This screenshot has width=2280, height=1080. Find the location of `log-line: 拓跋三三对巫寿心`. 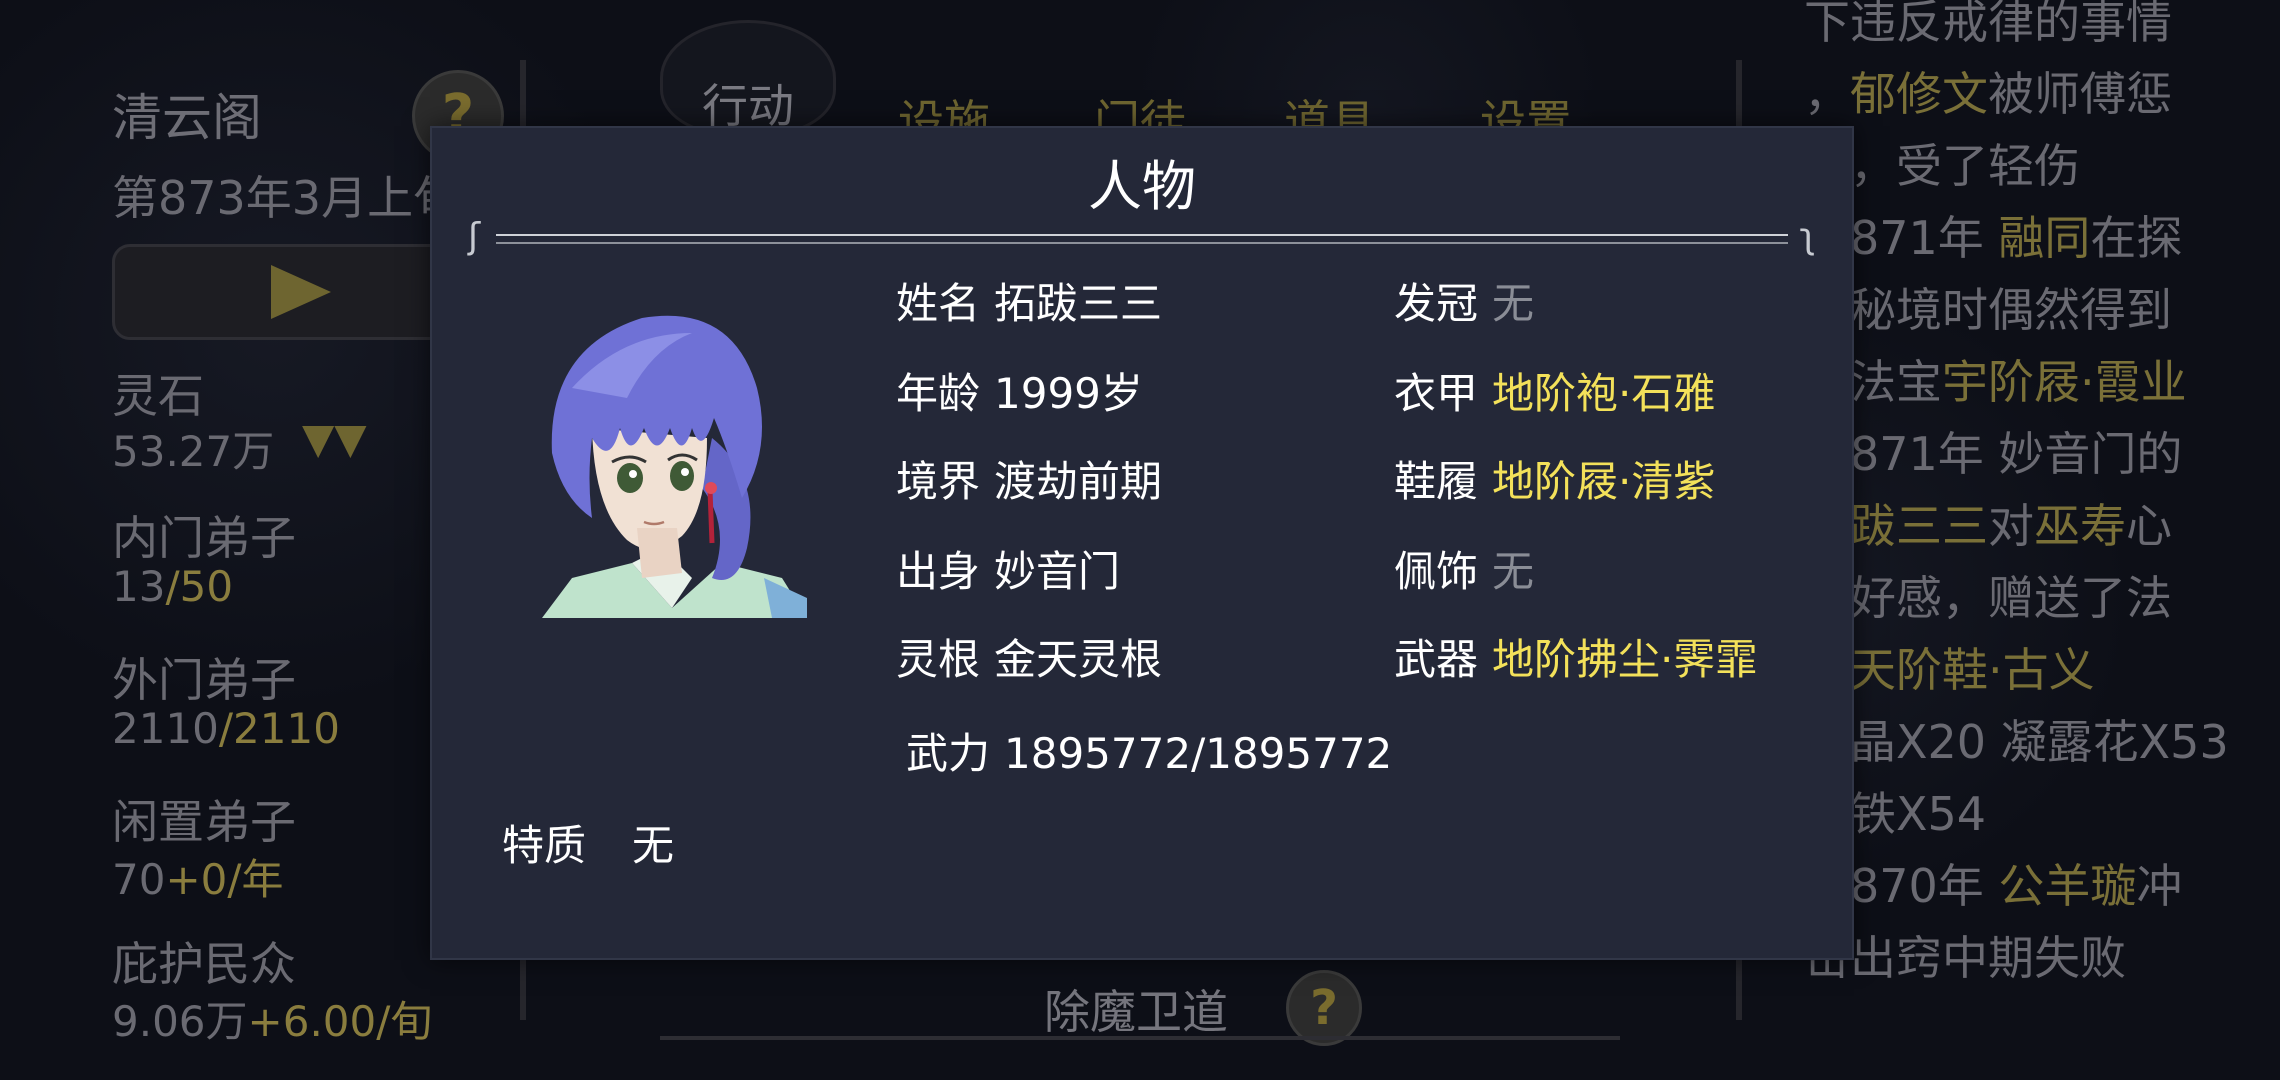

log-line: 拓跋三三对巫寿心 is located at coordinates (1988, 526).